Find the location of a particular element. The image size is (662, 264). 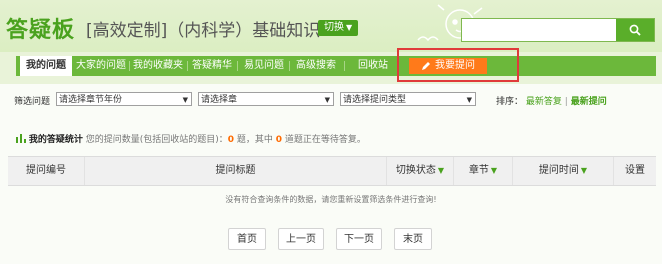

sort-options: 排序： 最新答复 | 最新提问 is located at coordinates (551, 100).